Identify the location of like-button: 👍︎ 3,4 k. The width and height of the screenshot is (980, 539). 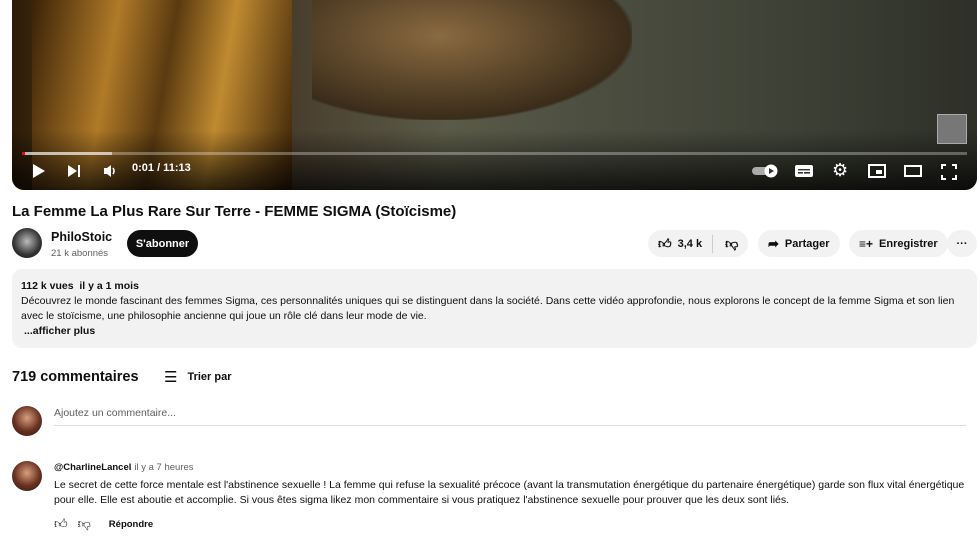
(681, 243).